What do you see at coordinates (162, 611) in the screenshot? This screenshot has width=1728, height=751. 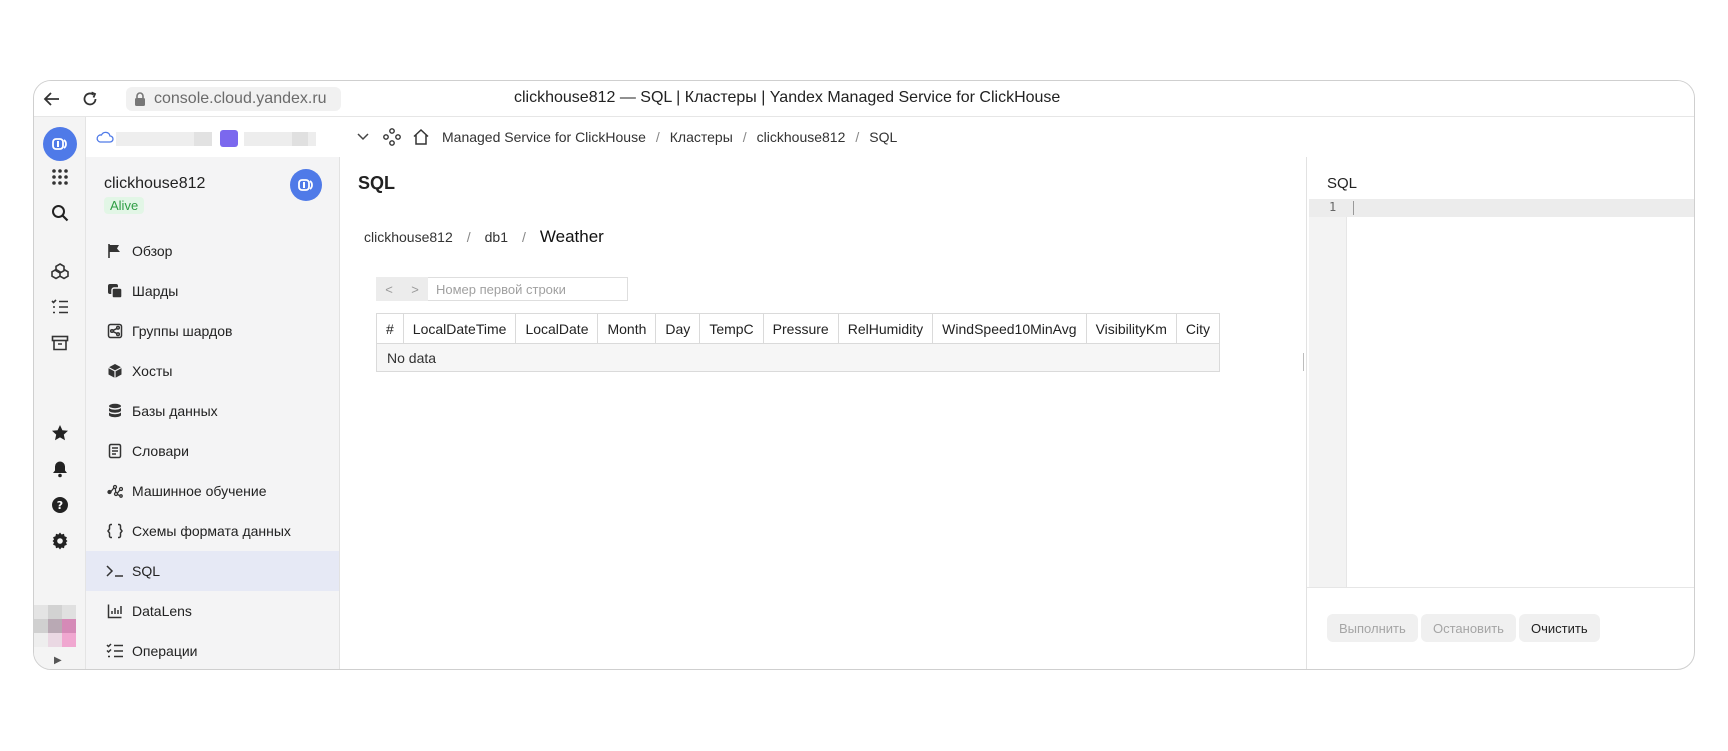 I see `sidebar-item-label: DataLens` at bounding box center [162, 611].